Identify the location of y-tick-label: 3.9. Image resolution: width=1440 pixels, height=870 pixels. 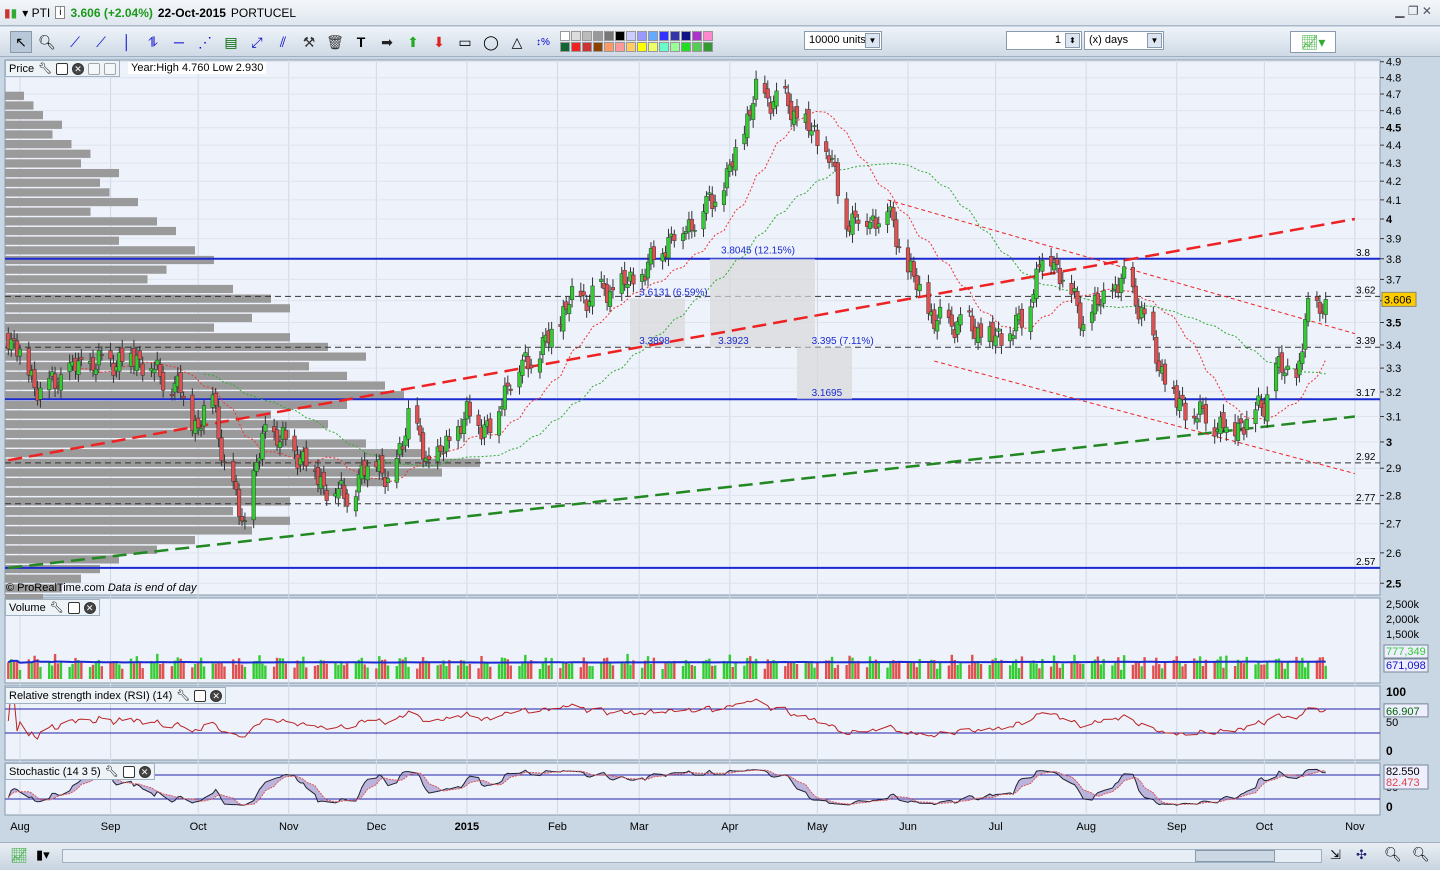
(1393, 240).